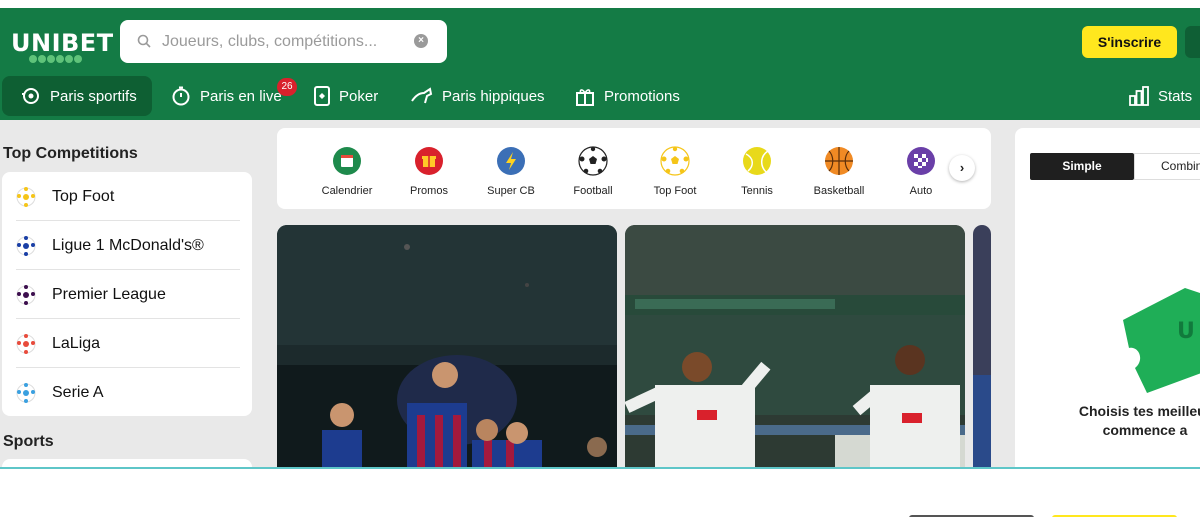  I want to click on competition-label: Top Foot, so click(83, 196).